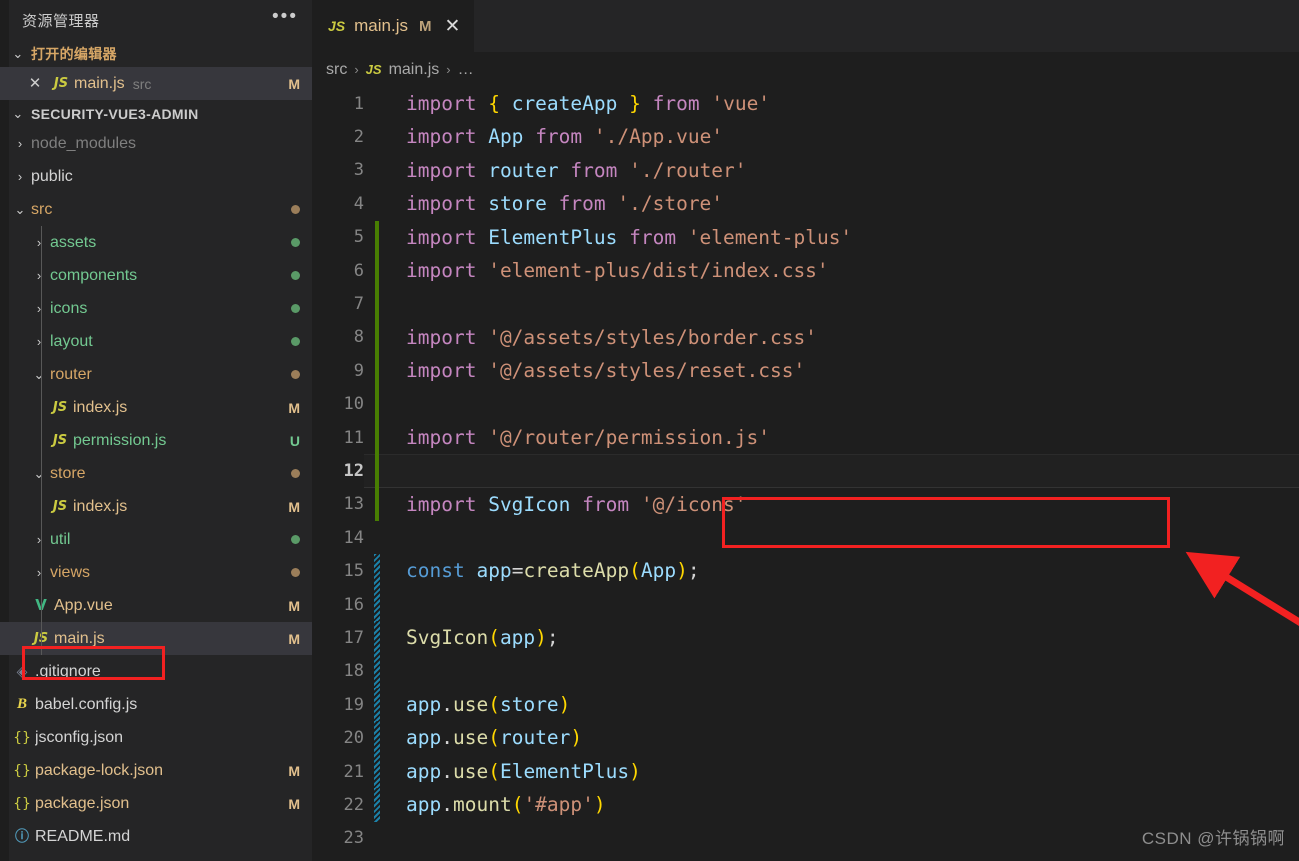 This screenshot has width=1299, height=861. I want to click on line-number: 14, so click(353, 537).